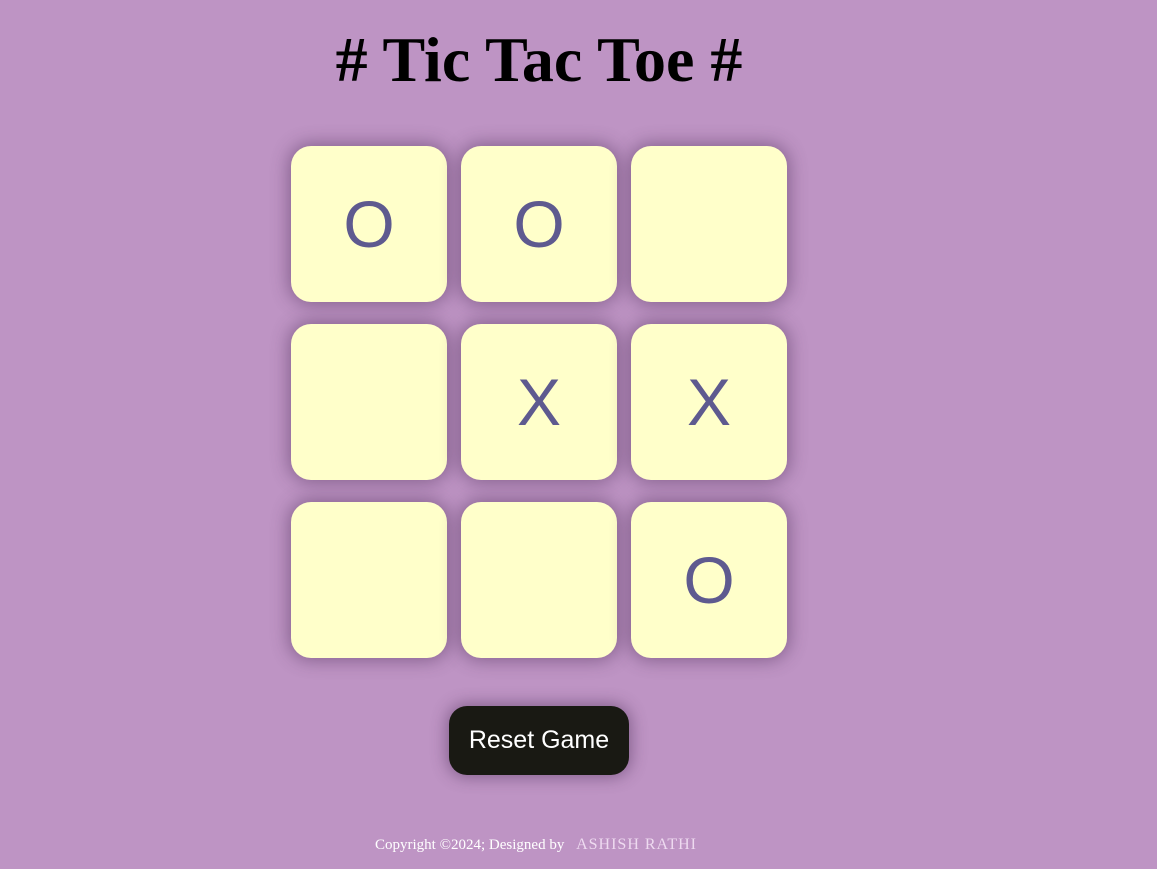 This screenshot has width=1157, height=869. Describe the element at coordinates (539, 59) in the screenshot. I see `page-title: # Tic Tac Toe #` at that location.